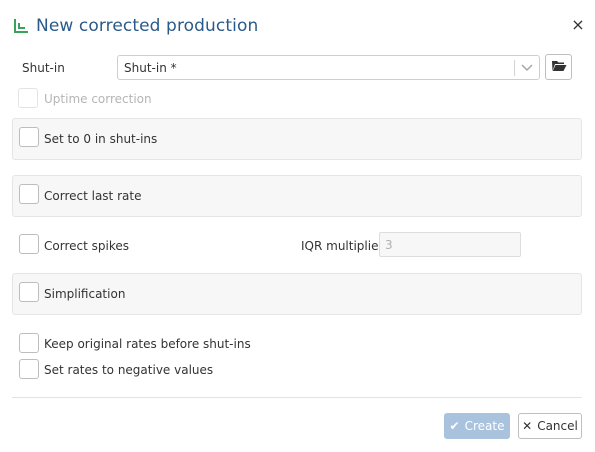 This screenshot has height=452, width=595. Describe the element at coordinates (129, 370) in the screenshot. I see `negative-values-label: Set rates to negative values` at that location.